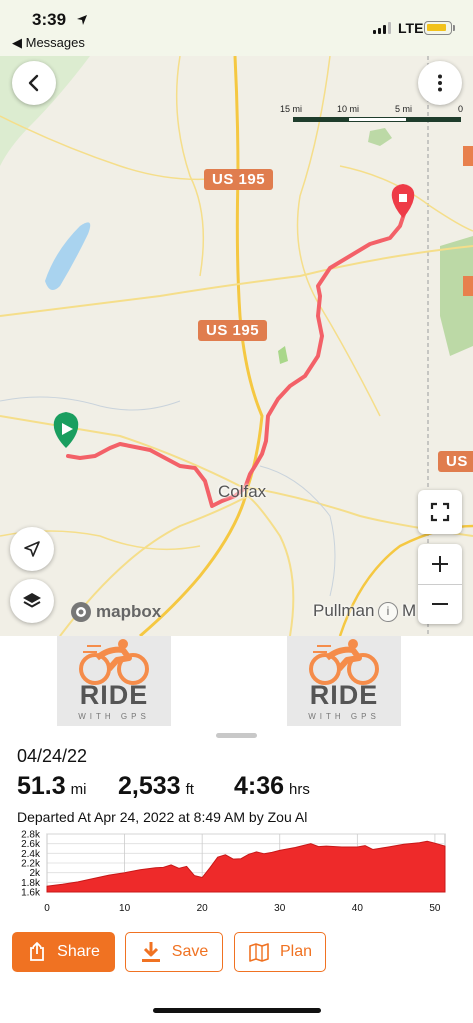 The height and width of the screenshot is (1023, 473). What do you see at coordinates (242, 491) in the screenshot?
I see `town-label-colfax: Colfax` at bounding box center [242, 491].